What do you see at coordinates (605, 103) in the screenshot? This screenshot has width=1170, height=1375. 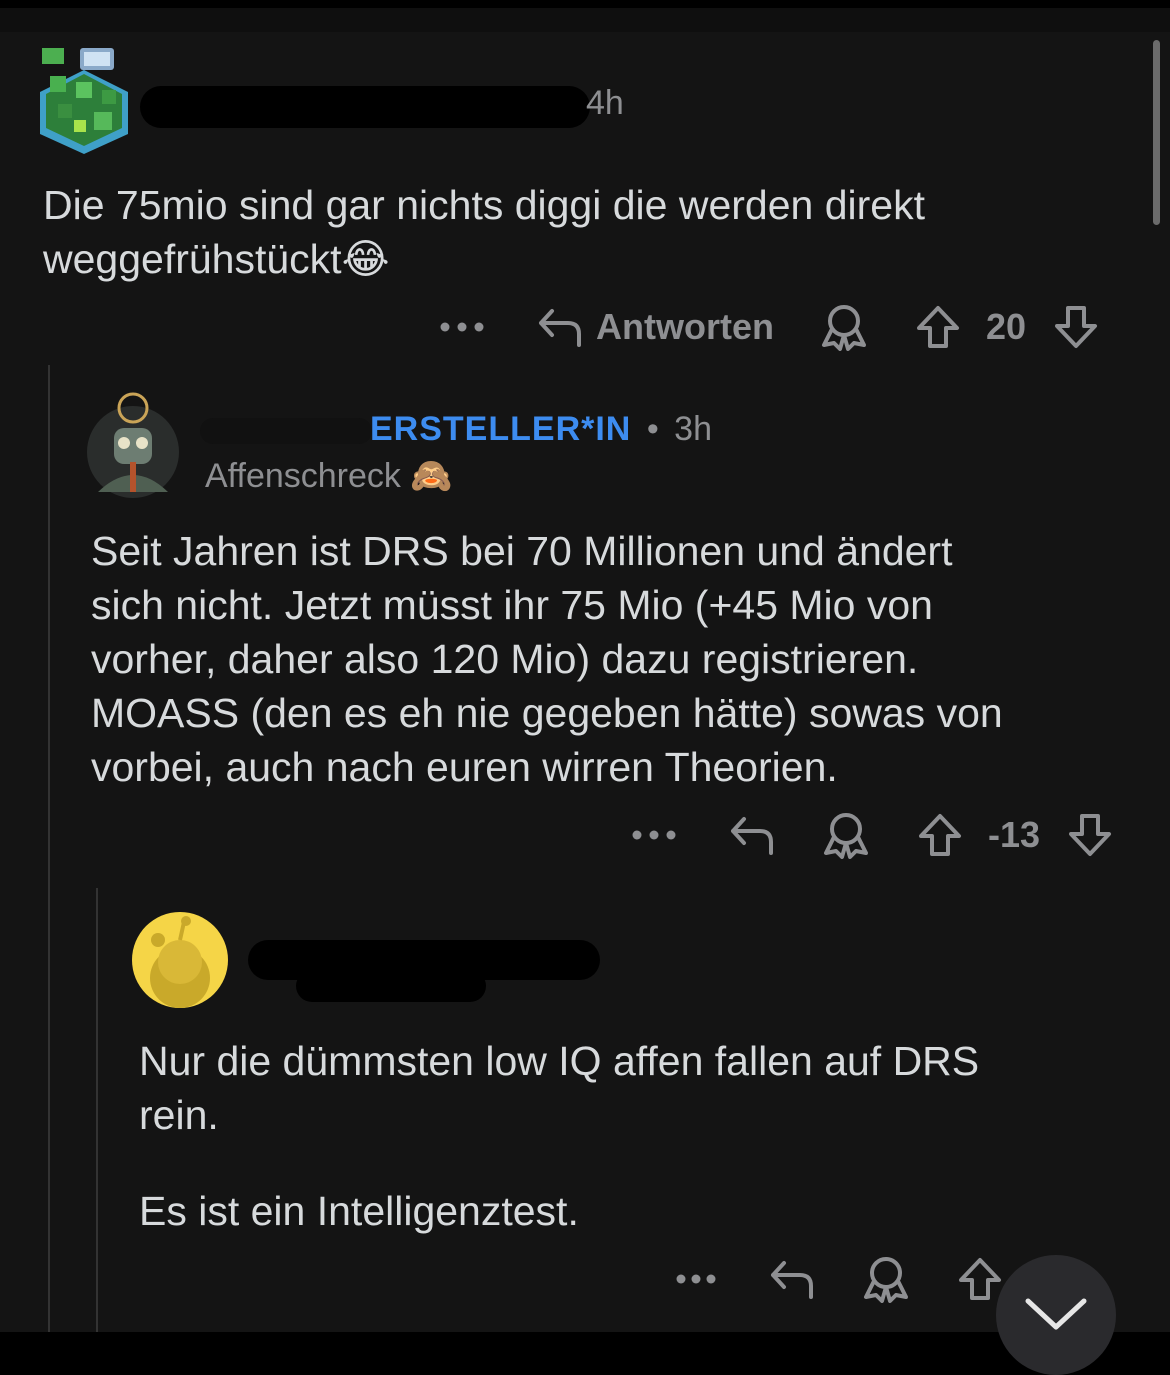 I see `comment-1-time: 4h` at bounding box center [605, 103].